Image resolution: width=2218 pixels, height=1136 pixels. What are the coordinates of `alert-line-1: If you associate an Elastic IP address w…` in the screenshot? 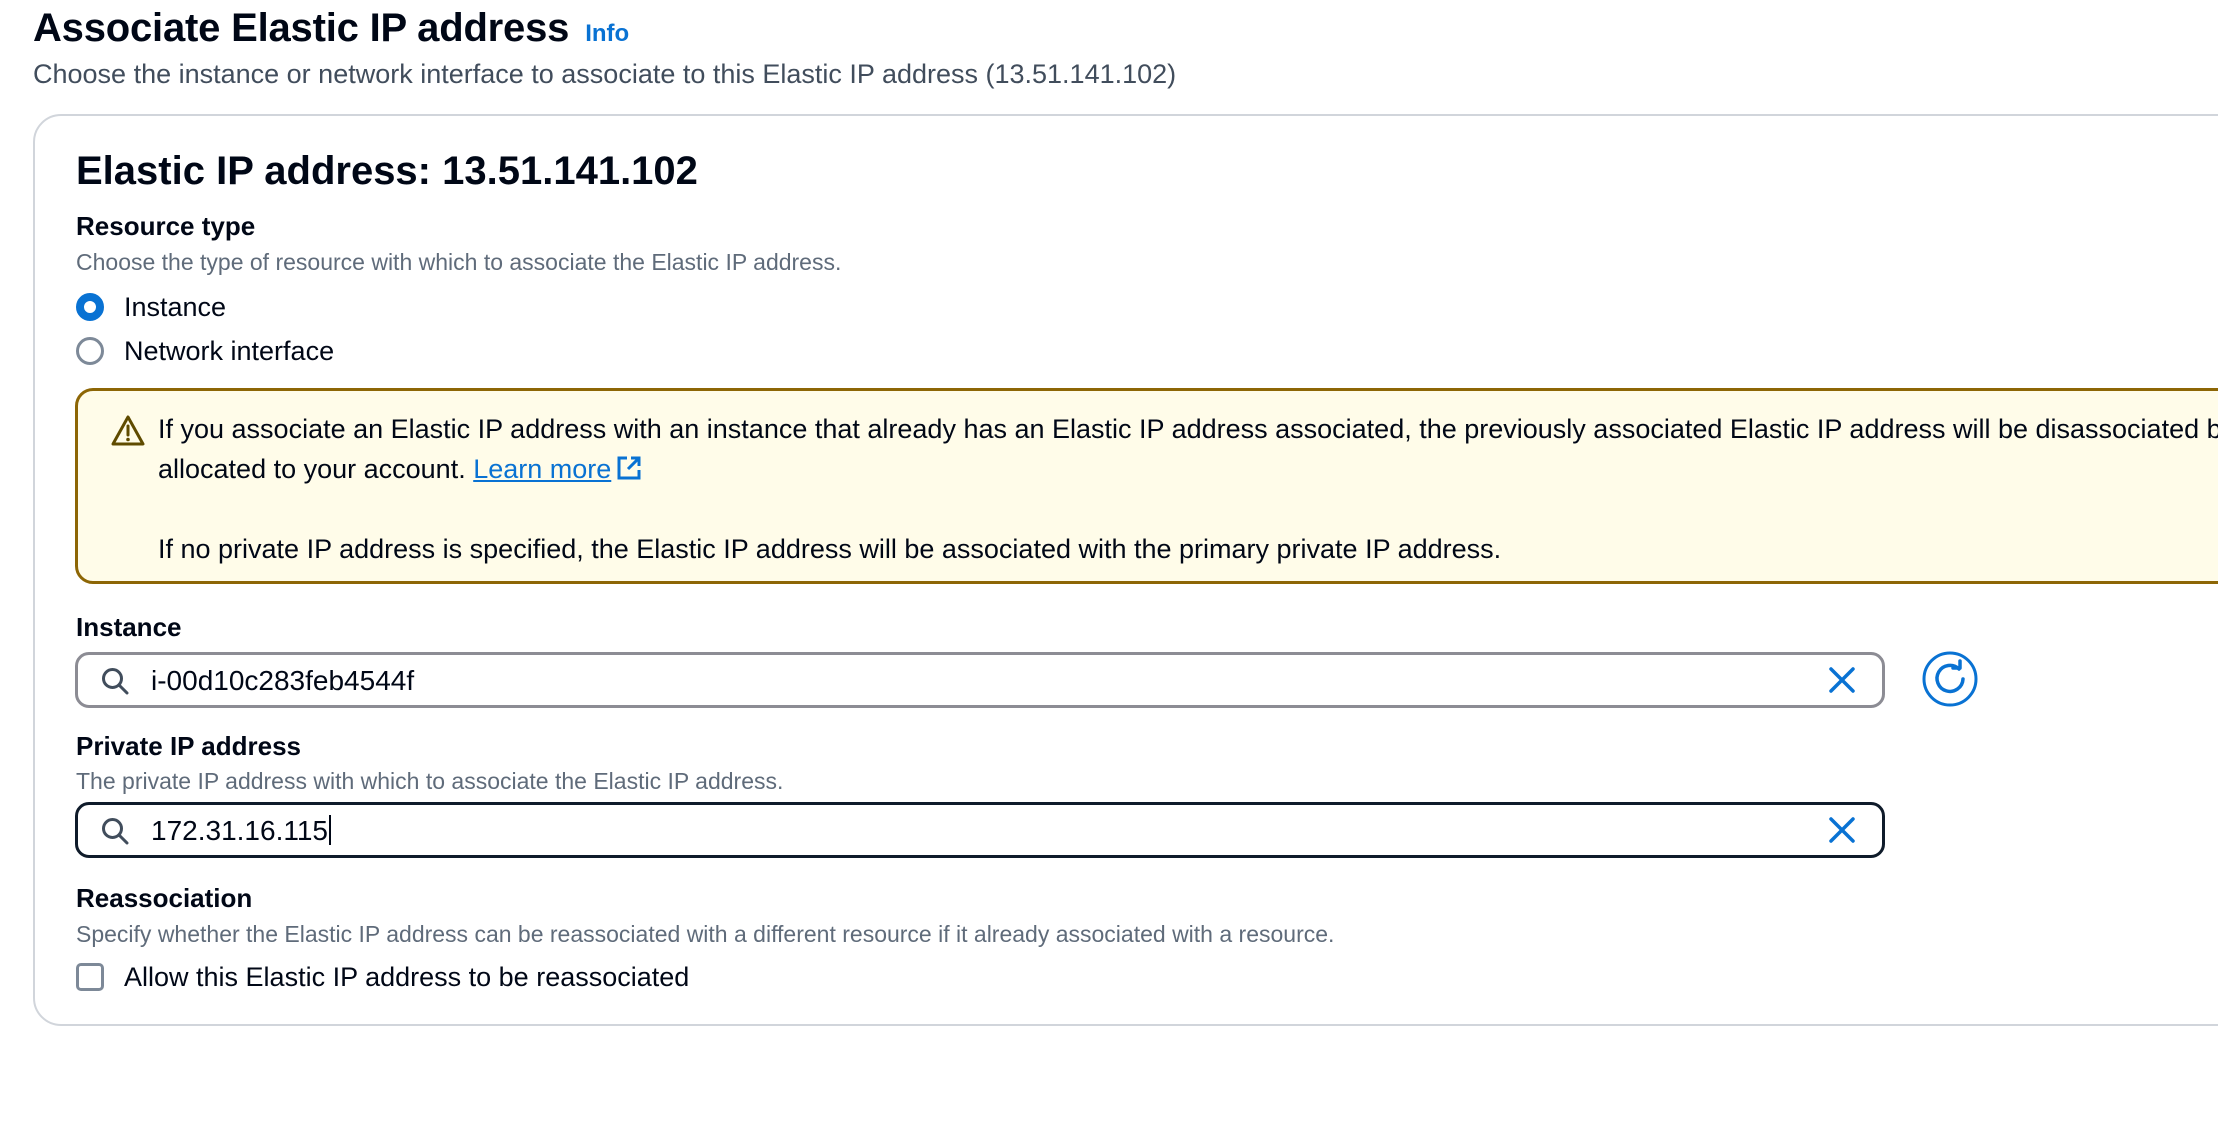 It's located at (1188, 429).